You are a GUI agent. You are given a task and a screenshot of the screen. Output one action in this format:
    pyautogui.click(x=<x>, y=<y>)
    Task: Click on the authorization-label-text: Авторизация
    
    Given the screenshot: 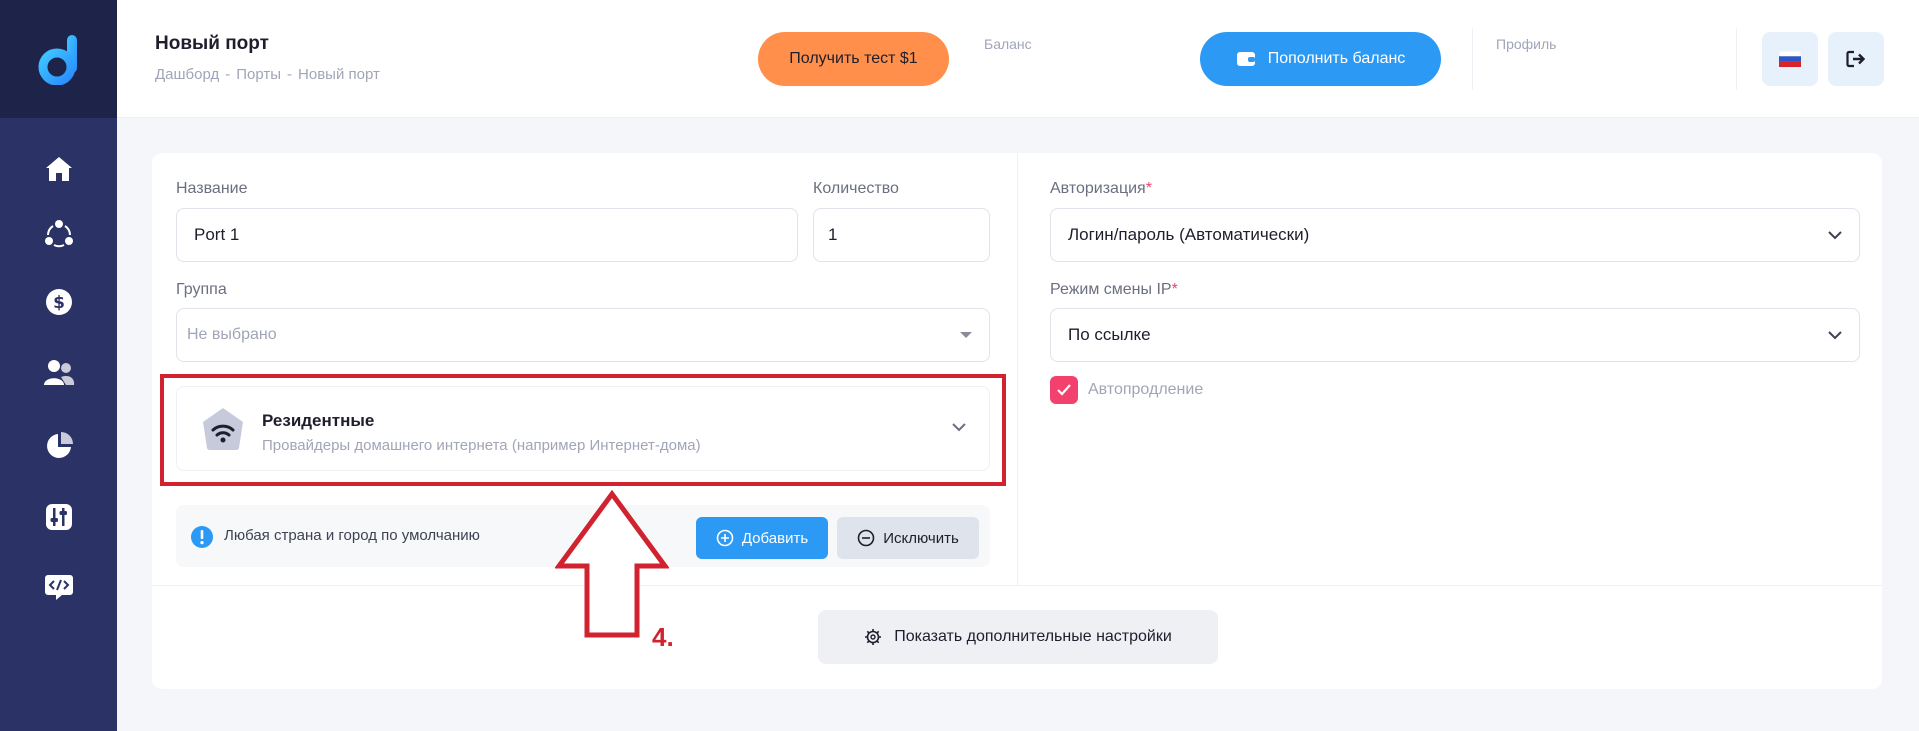 What is the action you would take?
    pyautogui.click(x=1098, y=188)
    